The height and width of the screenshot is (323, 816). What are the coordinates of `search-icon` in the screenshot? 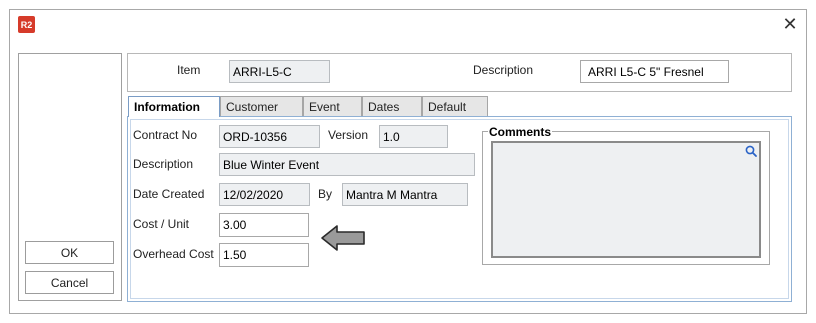 It's located at (751, 151).